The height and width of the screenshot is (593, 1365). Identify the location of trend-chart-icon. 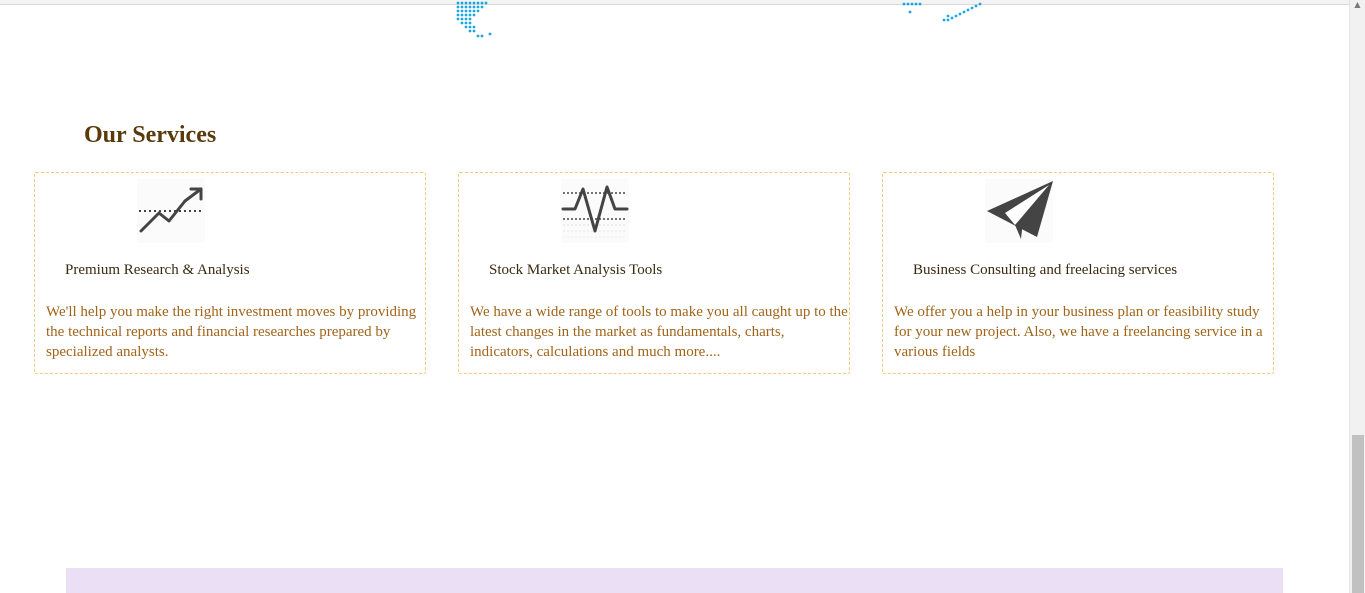
(171, 211).